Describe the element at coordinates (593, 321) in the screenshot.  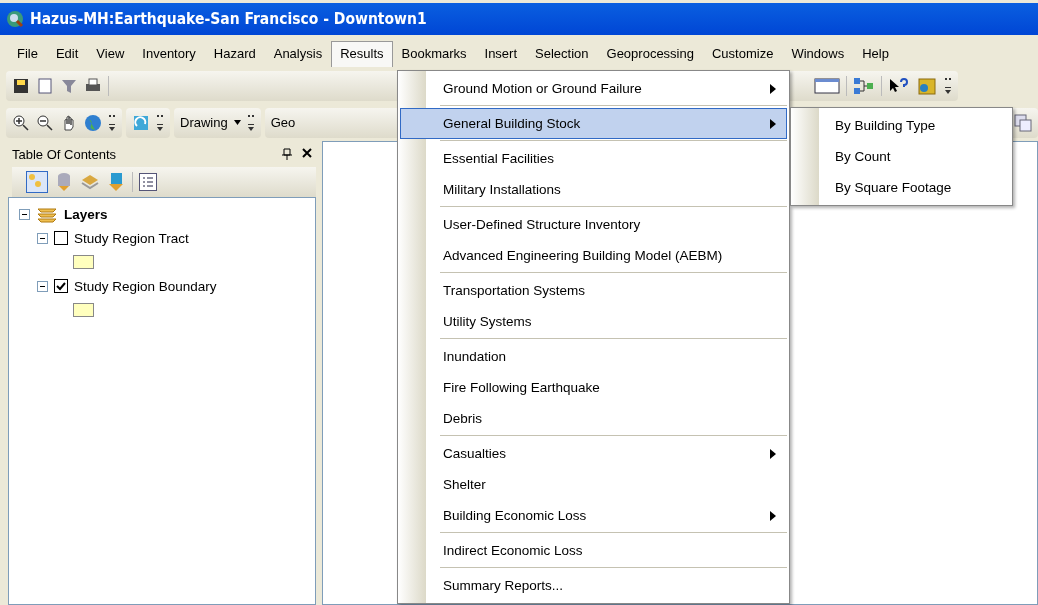
I see `menu-entry: Utility Systems` at that location.